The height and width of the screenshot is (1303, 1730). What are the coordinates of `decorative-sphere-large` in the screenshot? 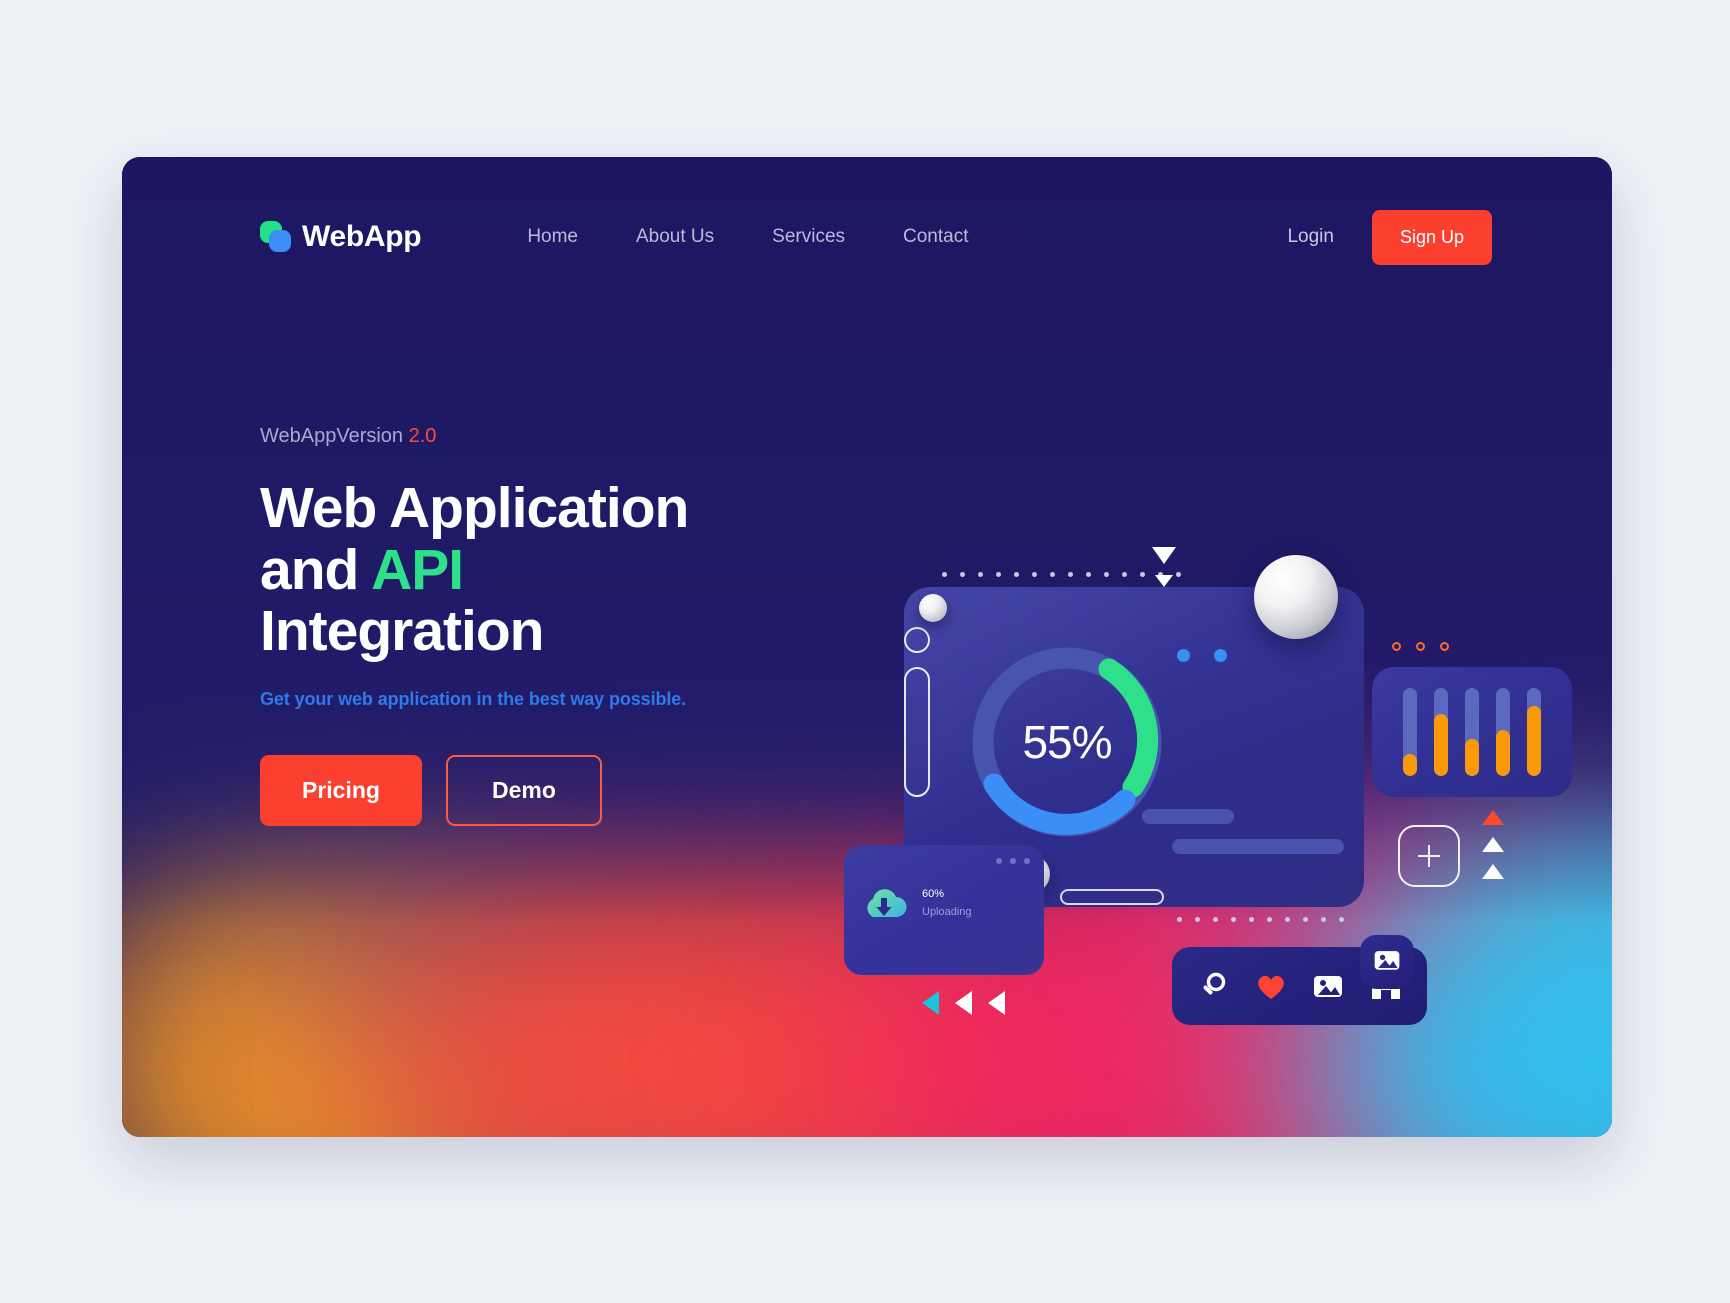 It's located at (1296, 597).